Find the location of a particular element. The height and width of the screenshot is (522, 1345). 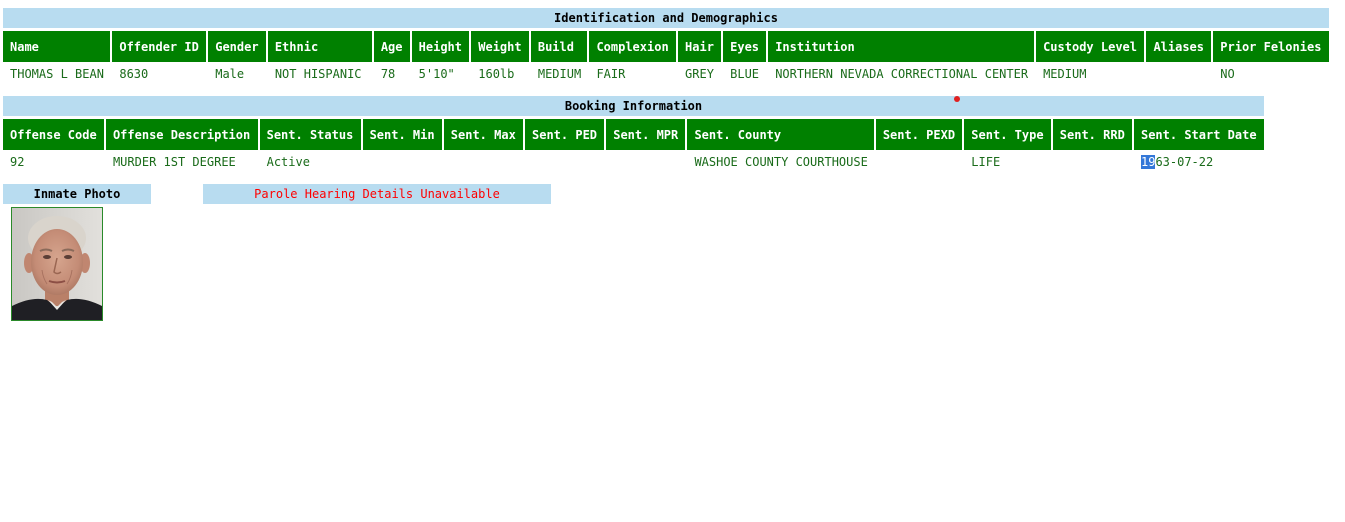

inmate-portrait-image is located at coordinates (57, 264).